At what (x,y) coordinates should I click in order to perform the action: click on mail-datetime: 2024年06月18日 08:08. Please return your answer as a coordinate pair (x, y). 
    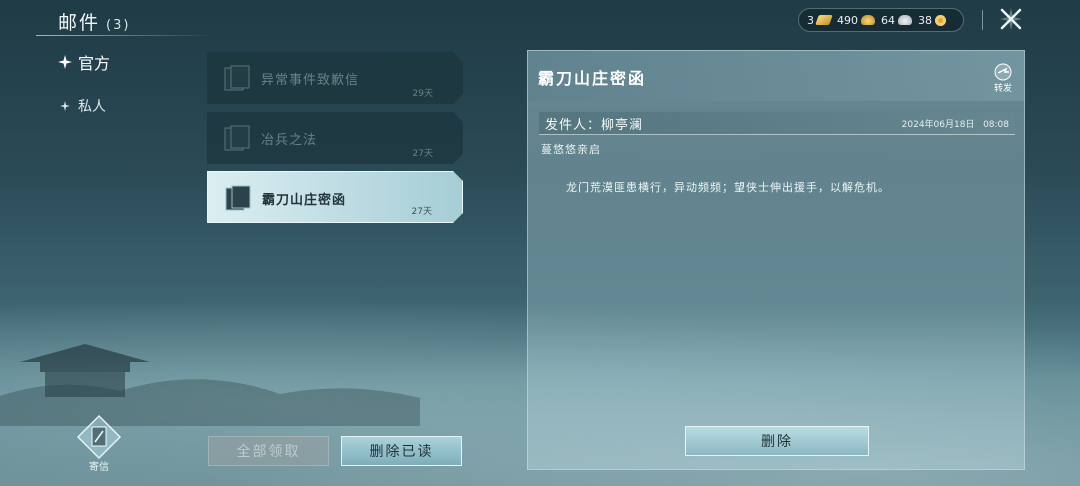
    Looking at the image, I should click on (955, 123).